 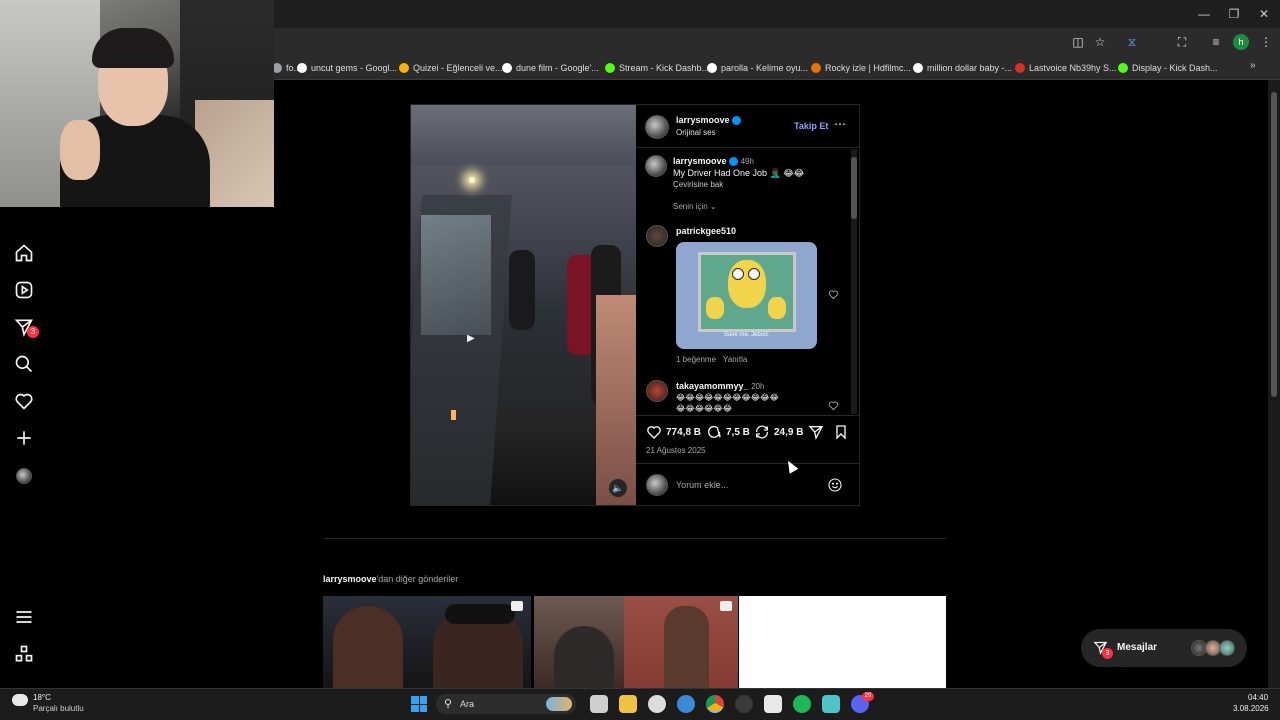 What do you see at coordinates (713, 161) in the screenshot?
I see `caption-username: larrysmoove 49h` at bounding box center [713, 161].